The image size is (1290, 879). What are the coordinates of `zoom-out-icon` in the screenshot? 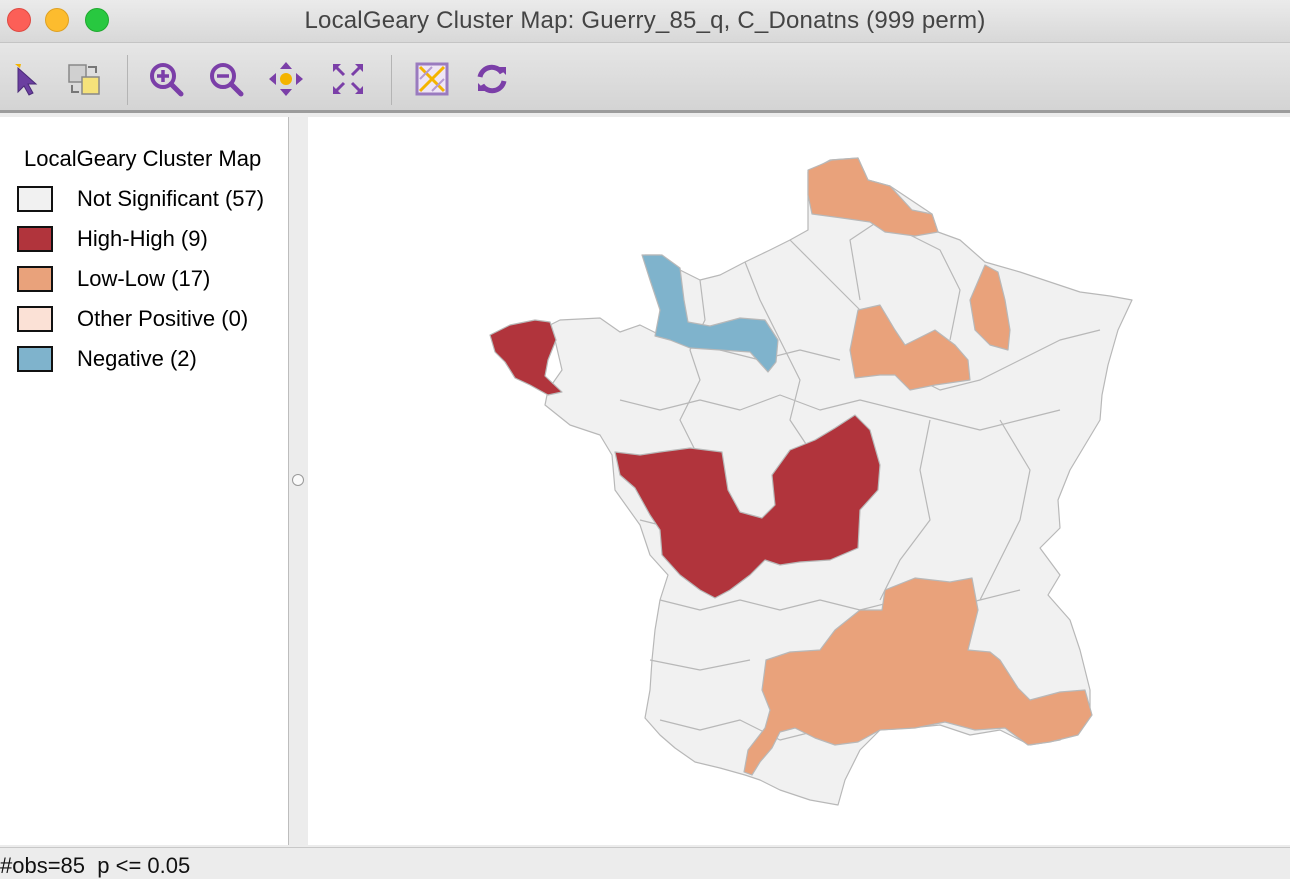 It's located at (227, 80).